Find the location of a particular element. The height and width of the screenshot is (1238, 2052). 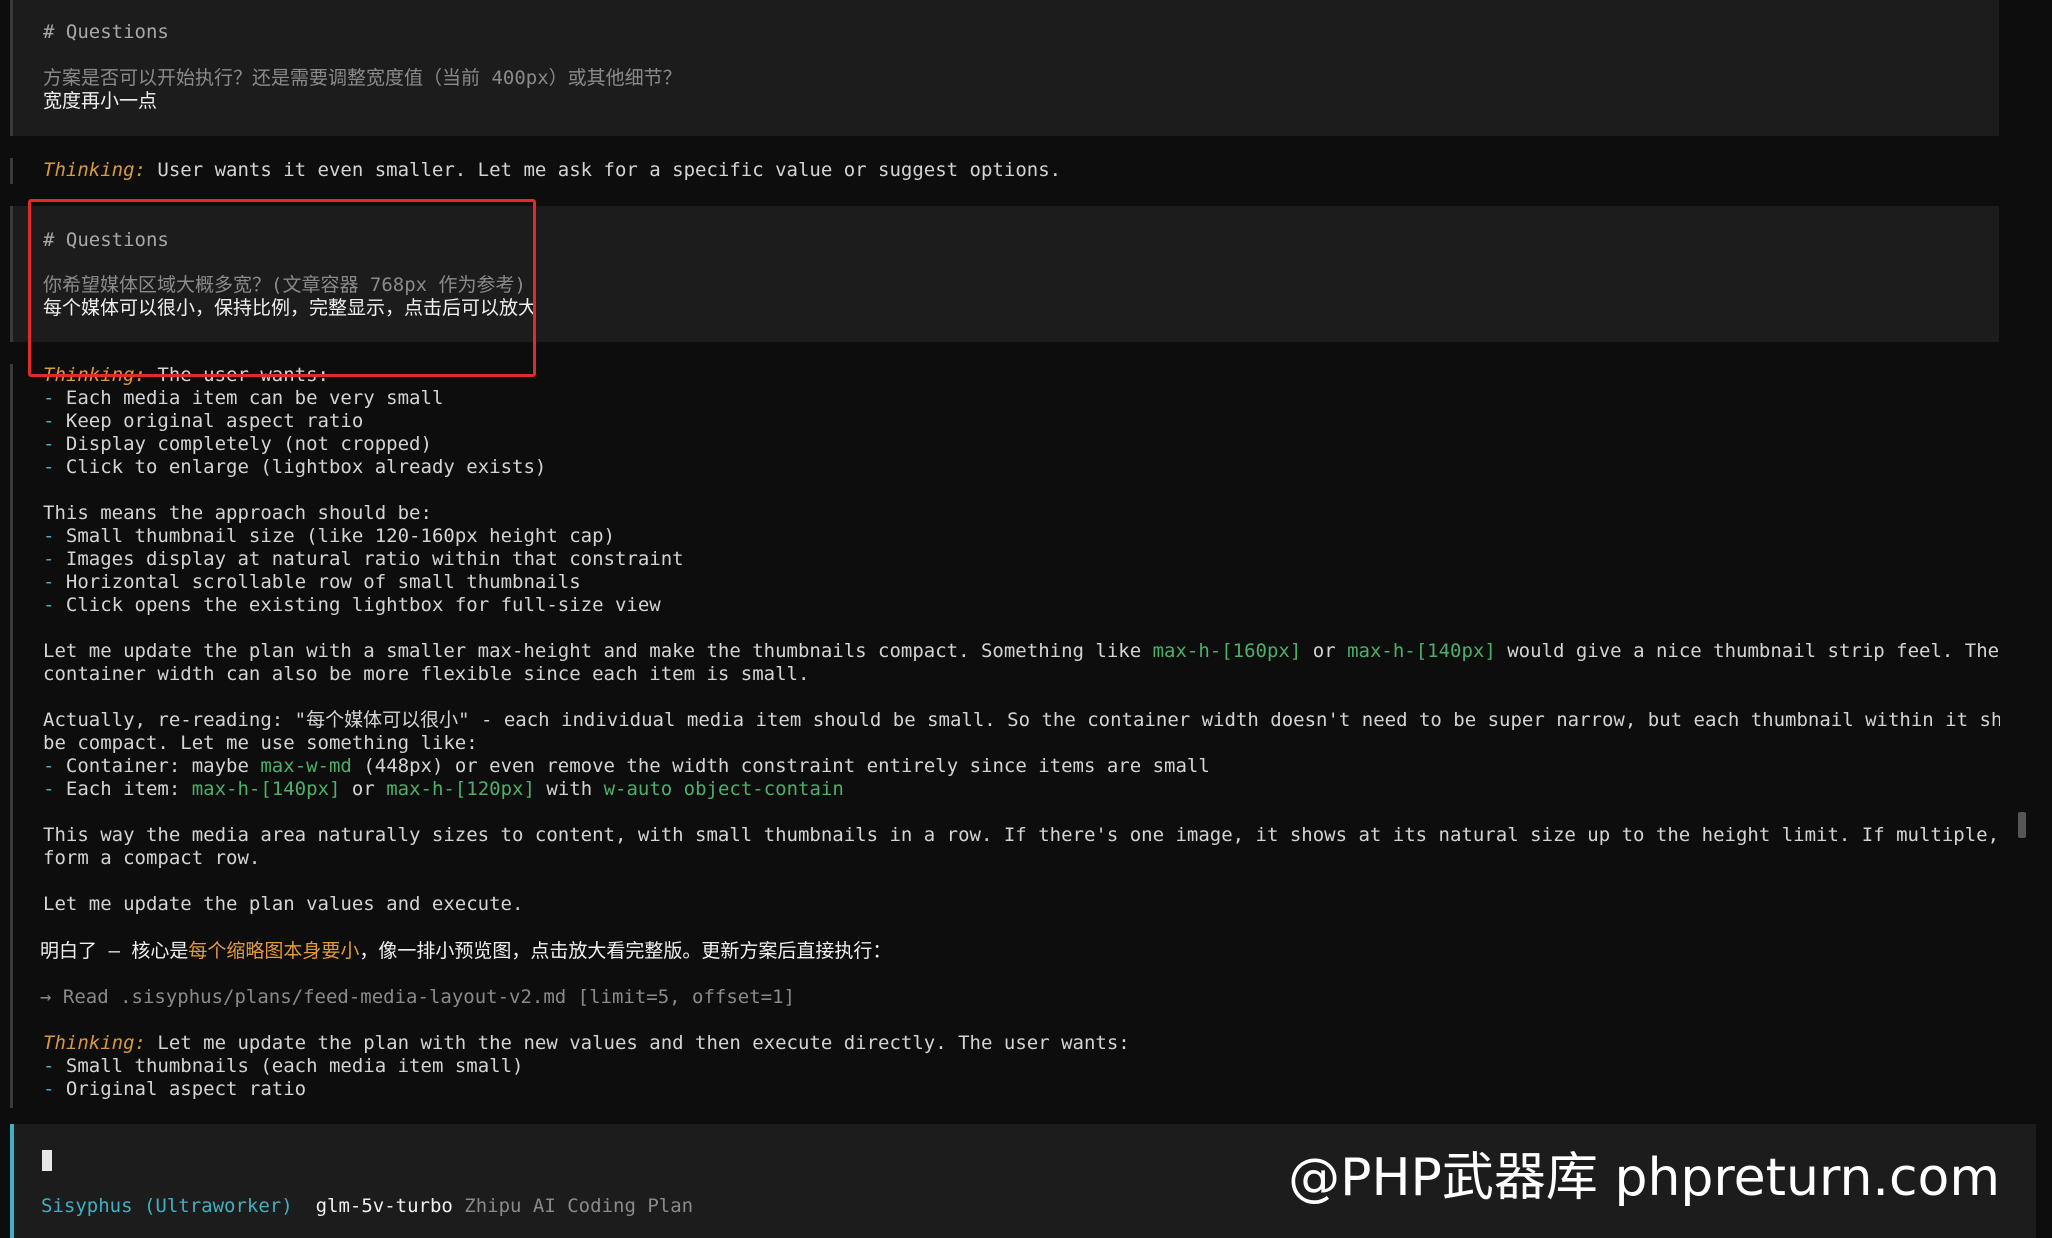

paragraph: be compact. Let me use something like: is located at coordinates (260, 743).